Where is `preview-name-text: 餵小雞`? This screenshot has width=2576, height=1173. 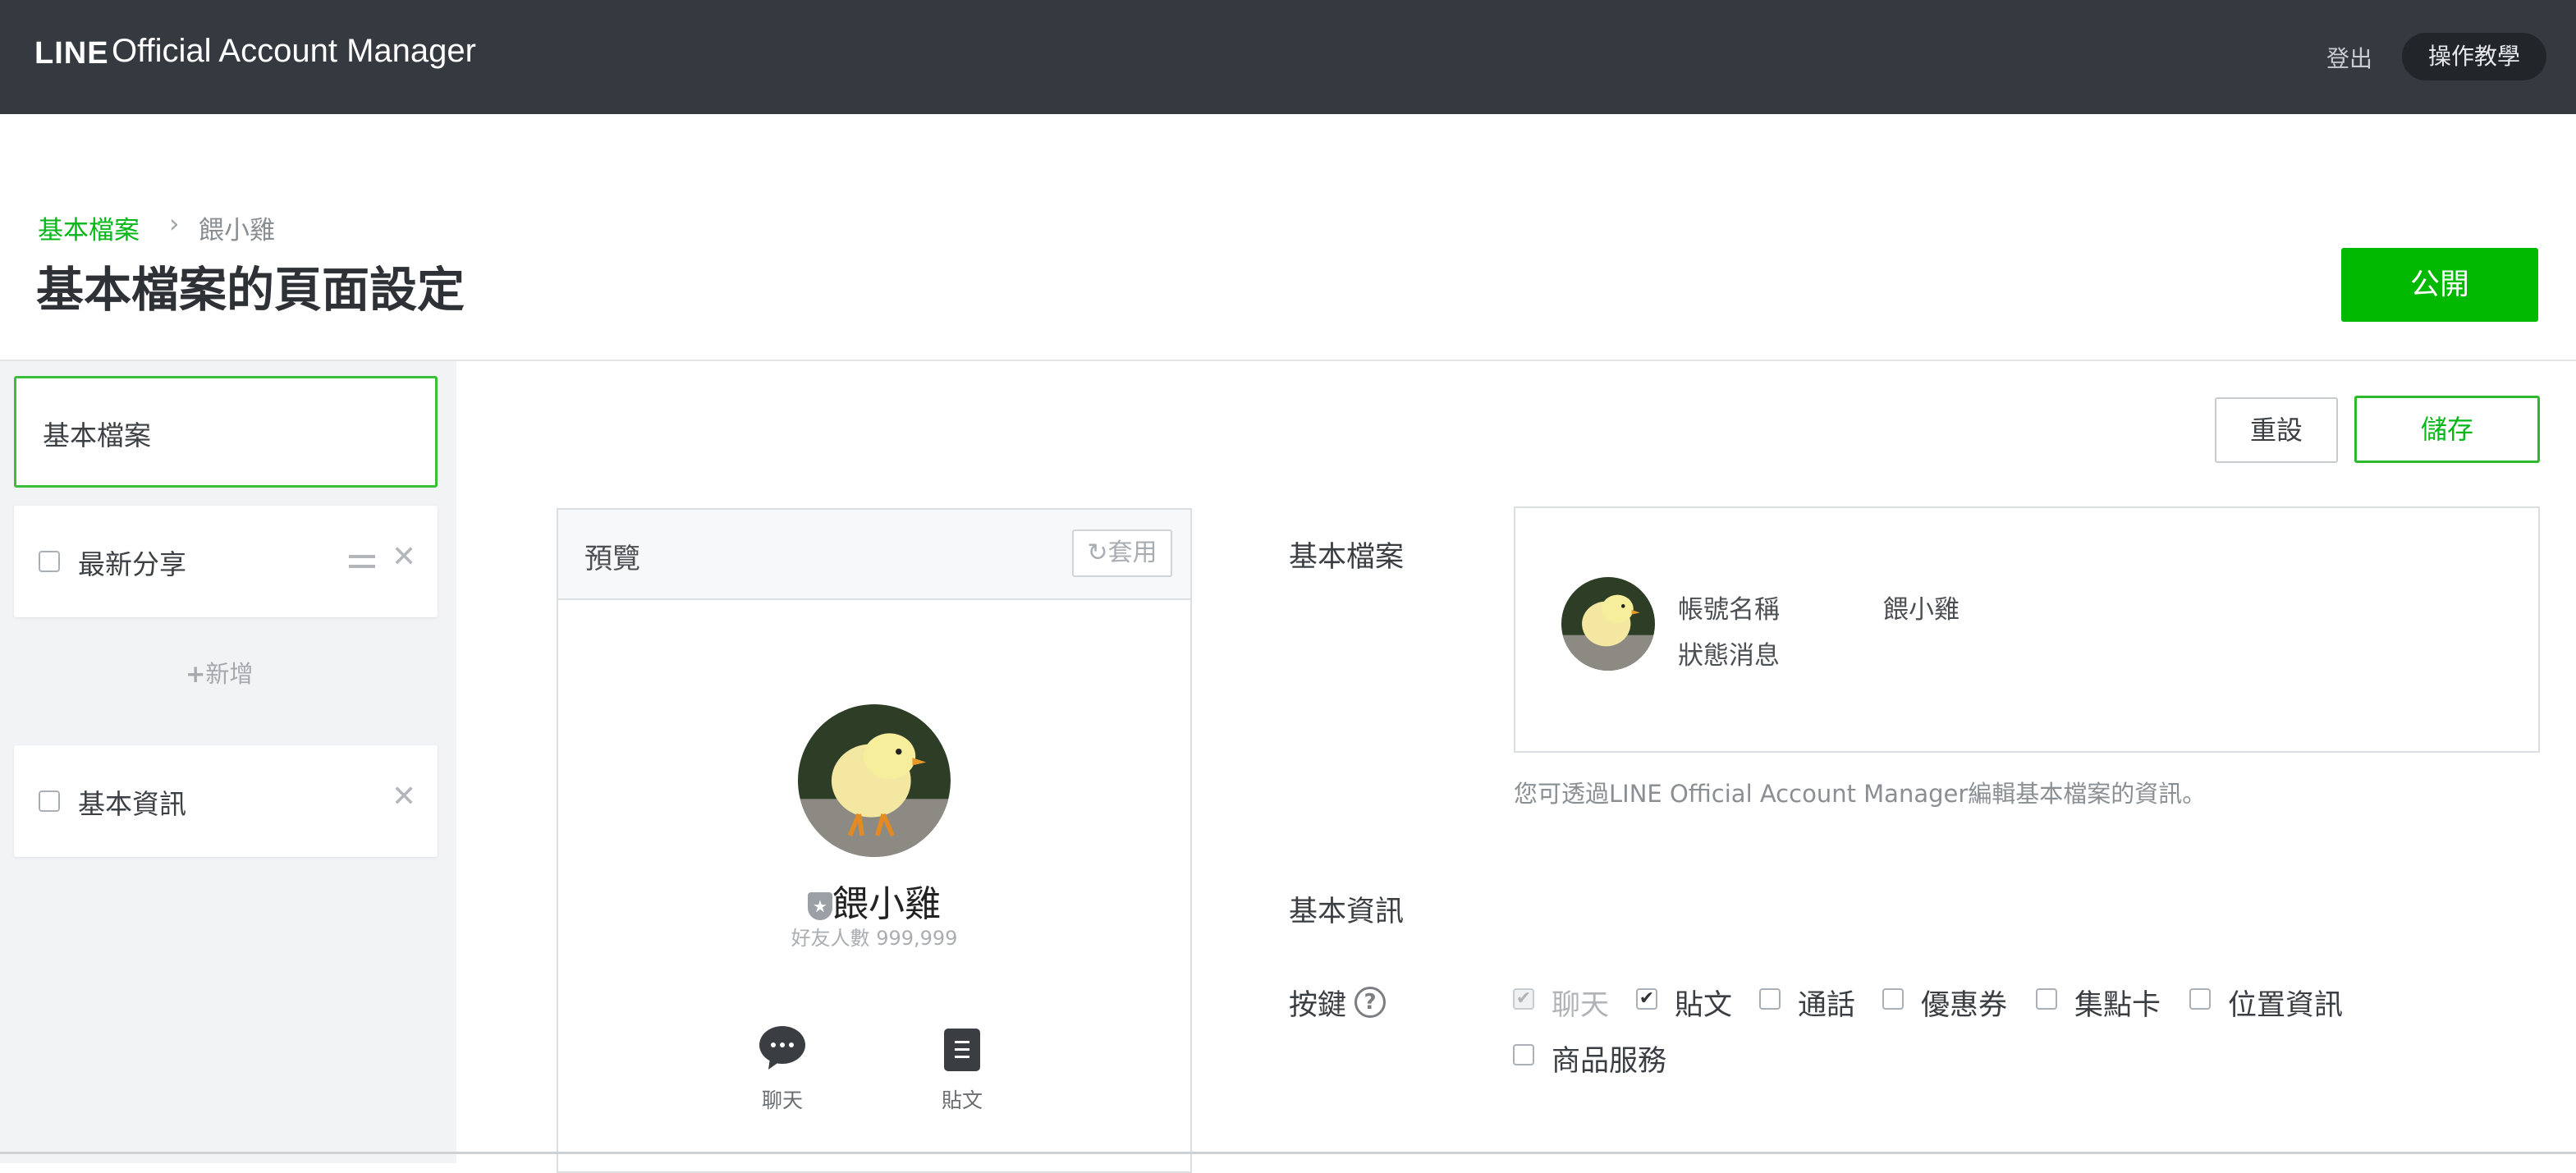
preview-name-text: 餵小雞 is located at coordinates (887, 904).